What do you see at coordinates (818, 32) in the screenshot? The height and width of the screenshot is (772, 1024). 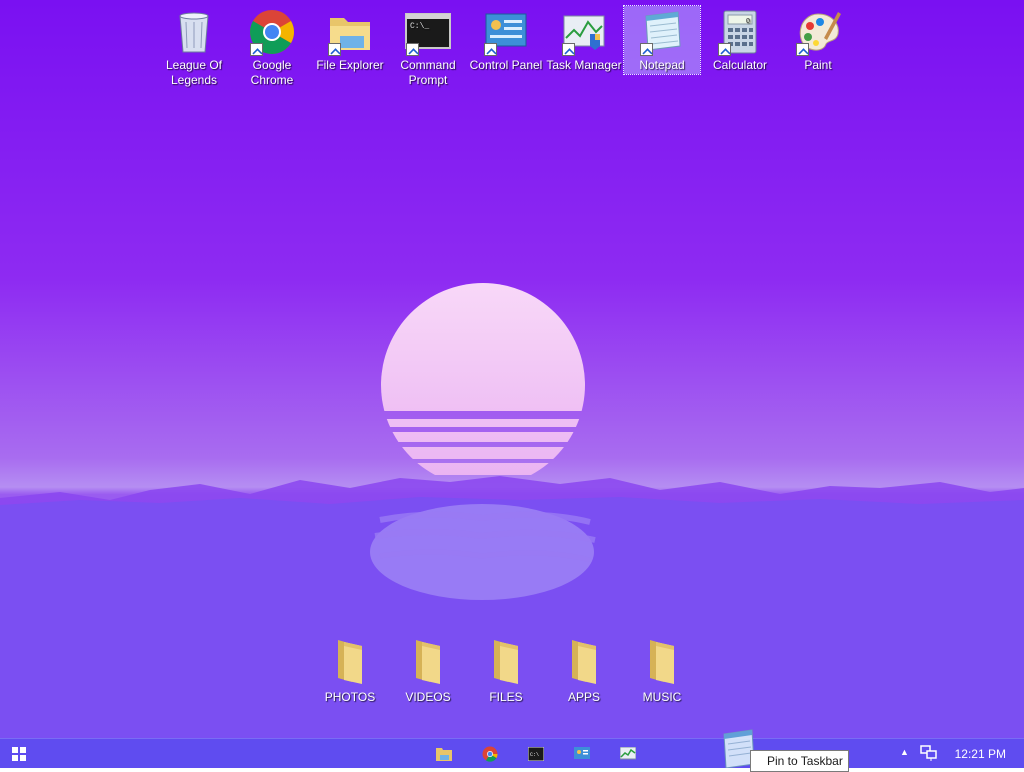 I see `paint-icon` at bounding box center [818, 32].